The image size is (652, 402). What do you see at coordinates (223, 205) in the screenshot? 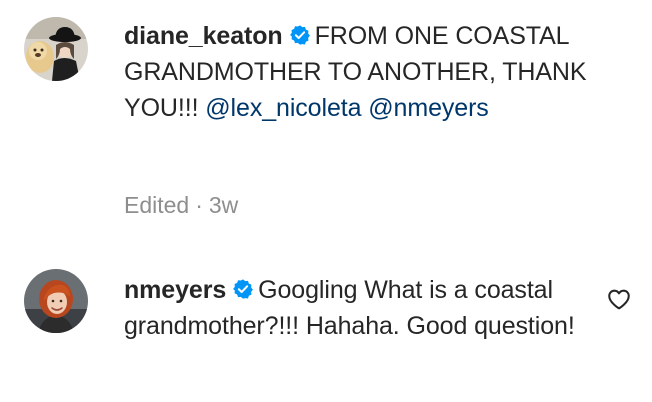
I see `comment-timestamp: 3w` at bounding box center [223, 205].